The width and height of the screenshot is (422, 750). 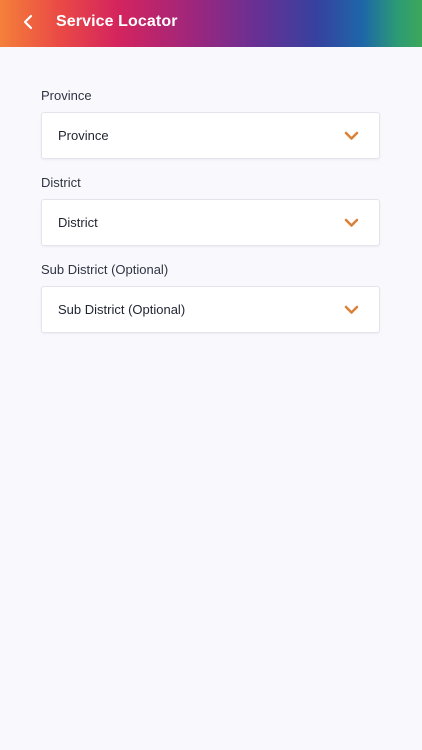 I want to click on sub-district-label: Sub District (Optional), so click(x=105, y=269).